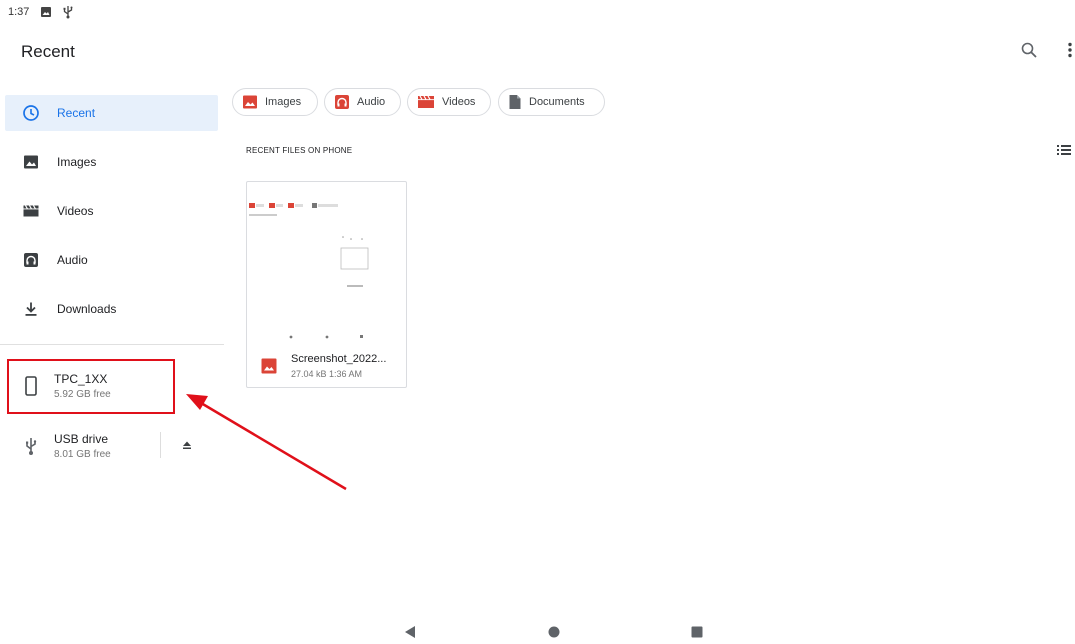  Describe the element at coordinates (299, 150) in the screenshot. I see `section-header: RECENT FILES ON PHONE` at that location.